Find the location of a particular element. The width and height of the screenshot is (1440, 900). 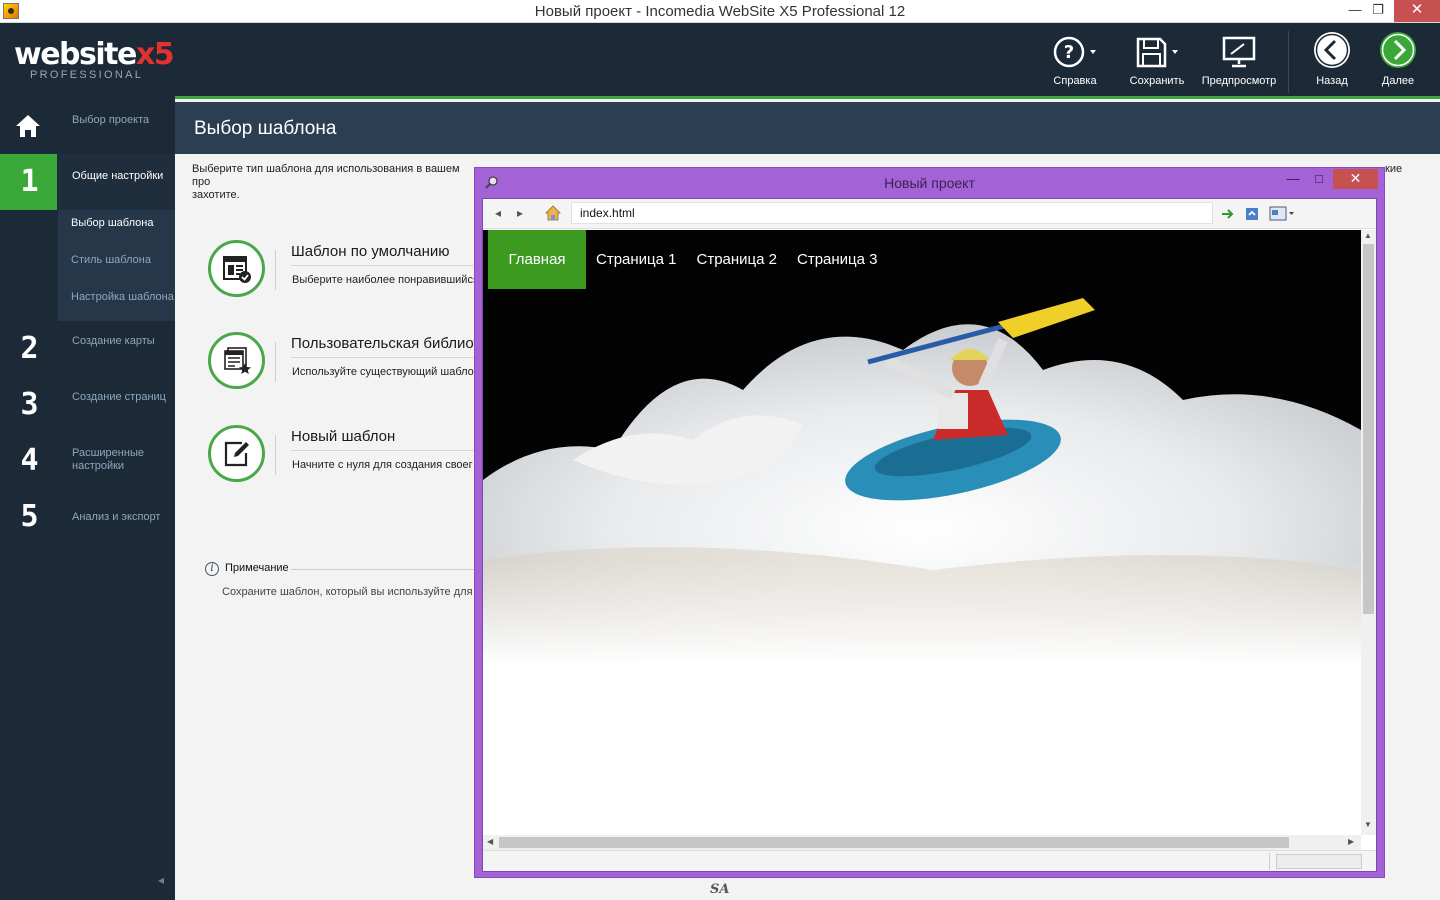

monitor-icon is located at coordinates (1239, 52).